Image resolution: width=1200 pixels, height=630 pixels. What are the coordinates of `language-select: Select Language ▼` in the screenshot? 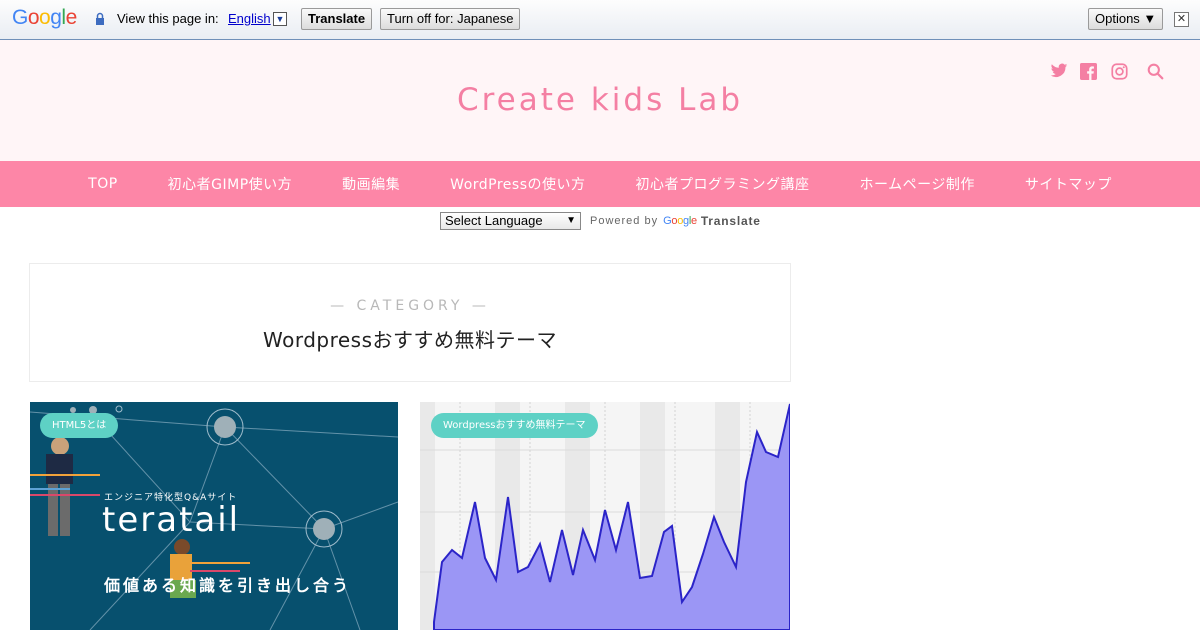 It's located at (510, 221).